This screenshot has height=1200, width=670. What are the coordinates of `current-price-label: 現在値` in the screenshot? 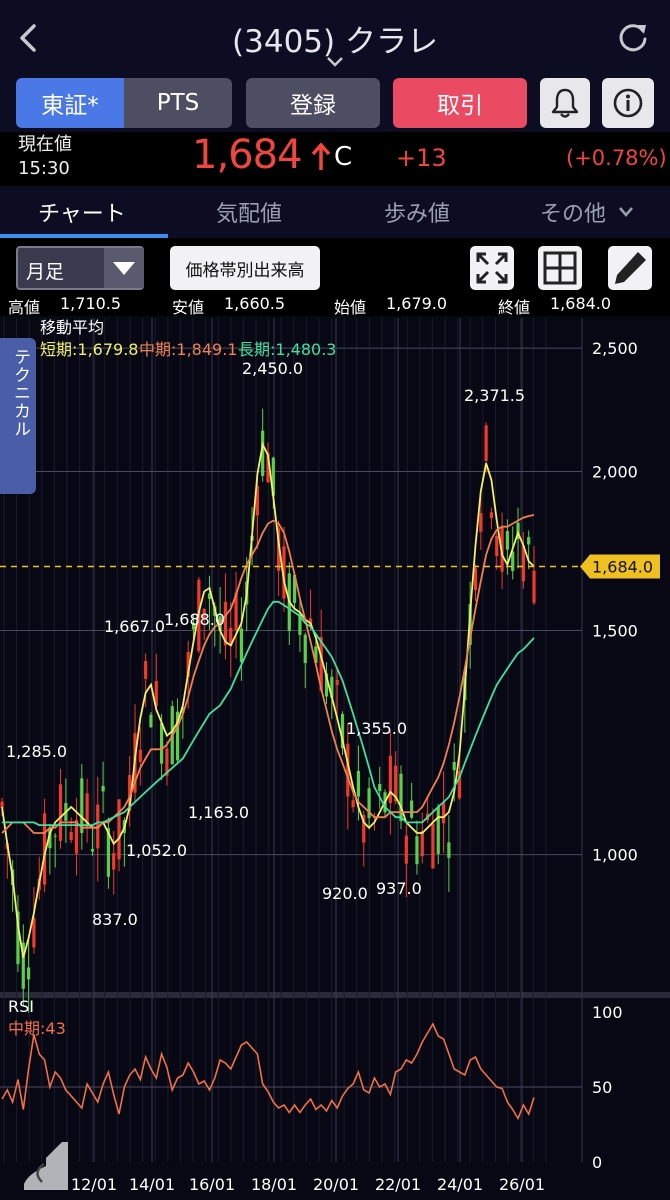 It's located at (45, 144).